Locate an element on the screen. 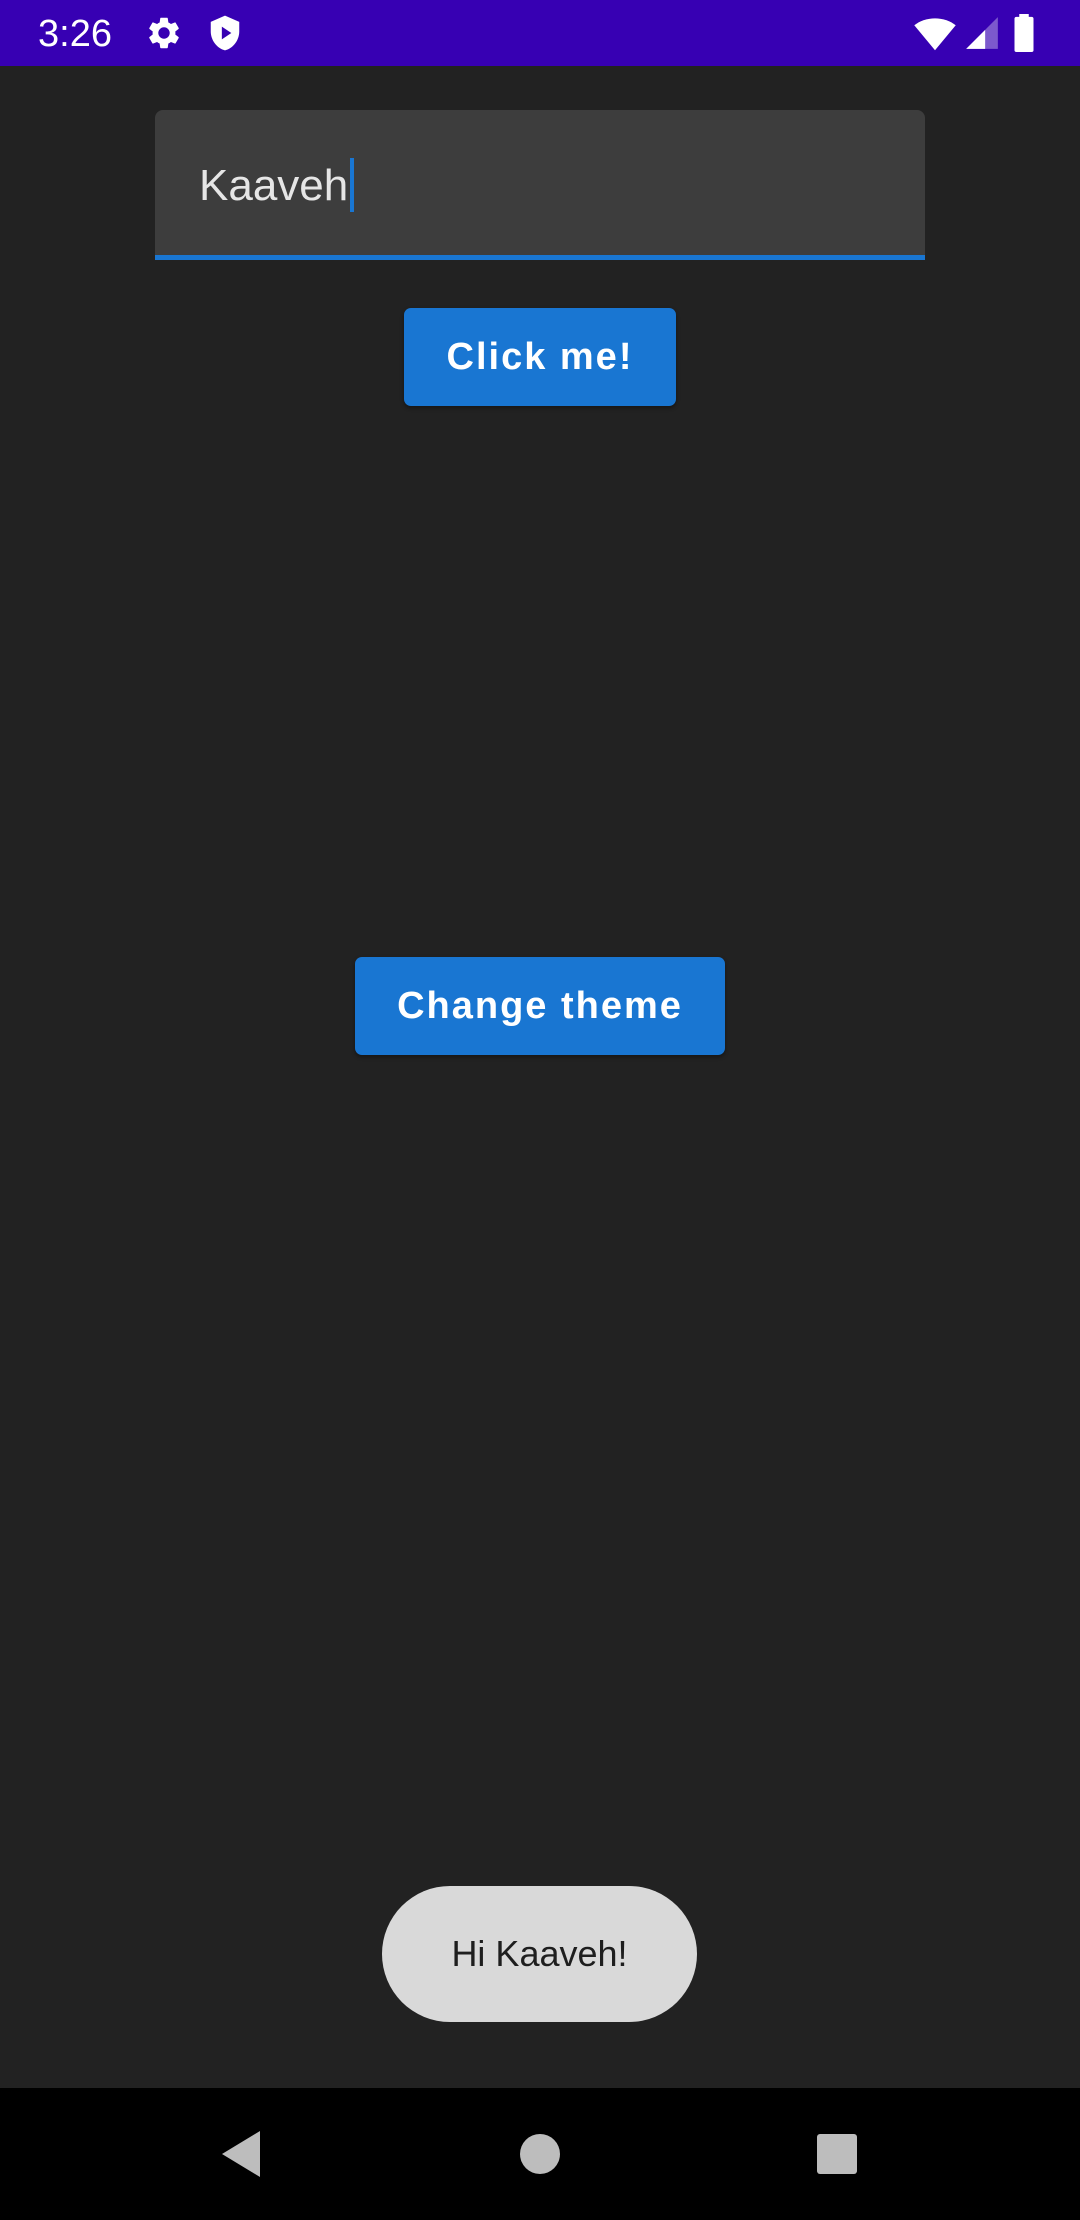  toast-text: Hi Kaaveh! is located at coordinates (539, 1953).